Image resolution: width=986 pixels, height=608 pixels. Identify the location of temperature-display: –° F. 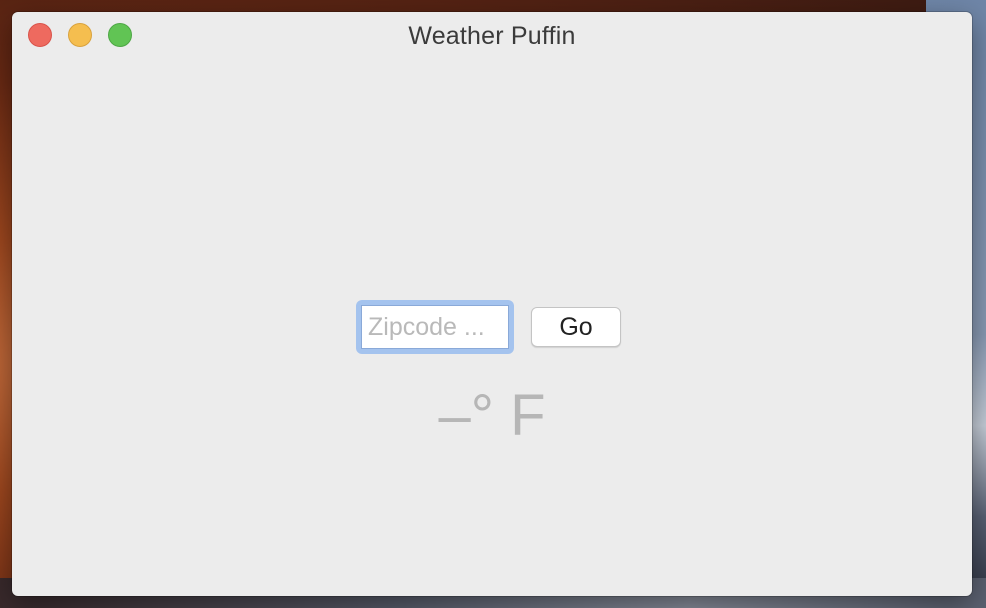
(492, 415).